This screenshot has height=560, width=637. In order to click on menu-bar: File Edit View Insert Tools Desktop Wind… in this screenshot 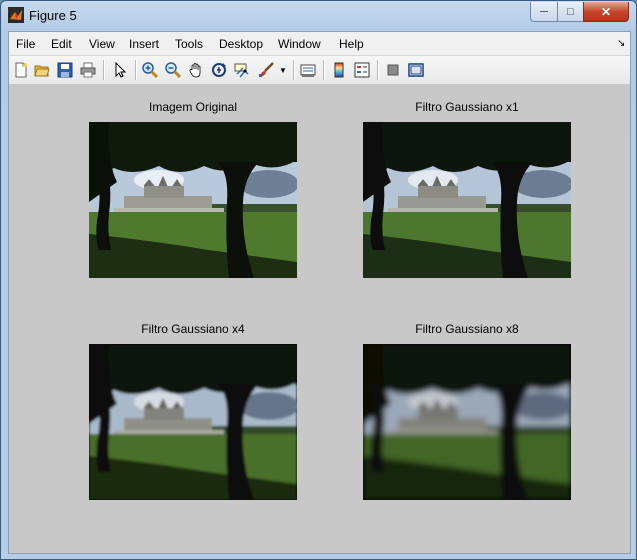, I will do `click(319, 43)`.